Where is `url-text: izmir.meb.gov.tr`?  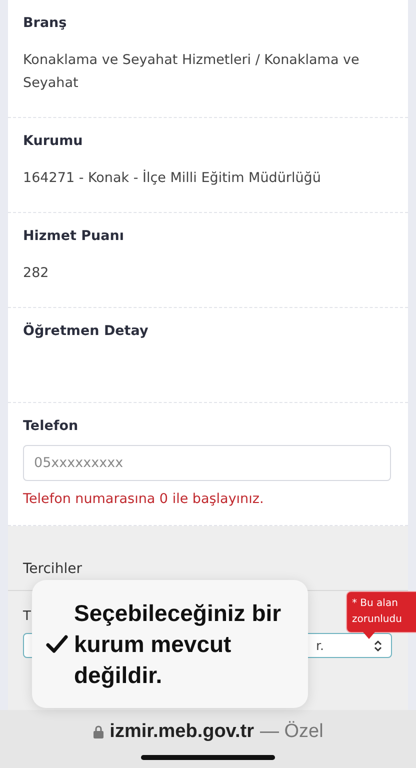 url-text: izmir.meb.gov.tr is located at coordinates (182, 732).